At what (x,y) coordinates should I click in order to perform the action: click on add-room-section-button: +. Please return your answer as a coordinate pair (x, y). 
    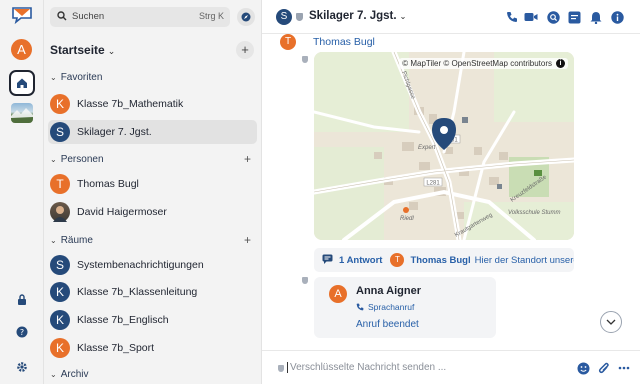
    Looking at the image, I should click on (247, 240).